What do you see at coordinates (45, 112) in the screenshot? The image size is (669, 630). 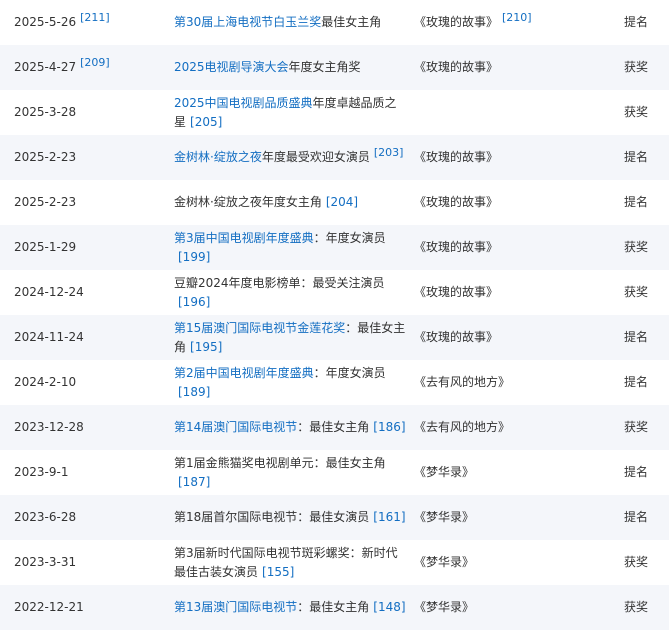 I see `award-date: 2025-3-28` at bounding box center [45, 112].